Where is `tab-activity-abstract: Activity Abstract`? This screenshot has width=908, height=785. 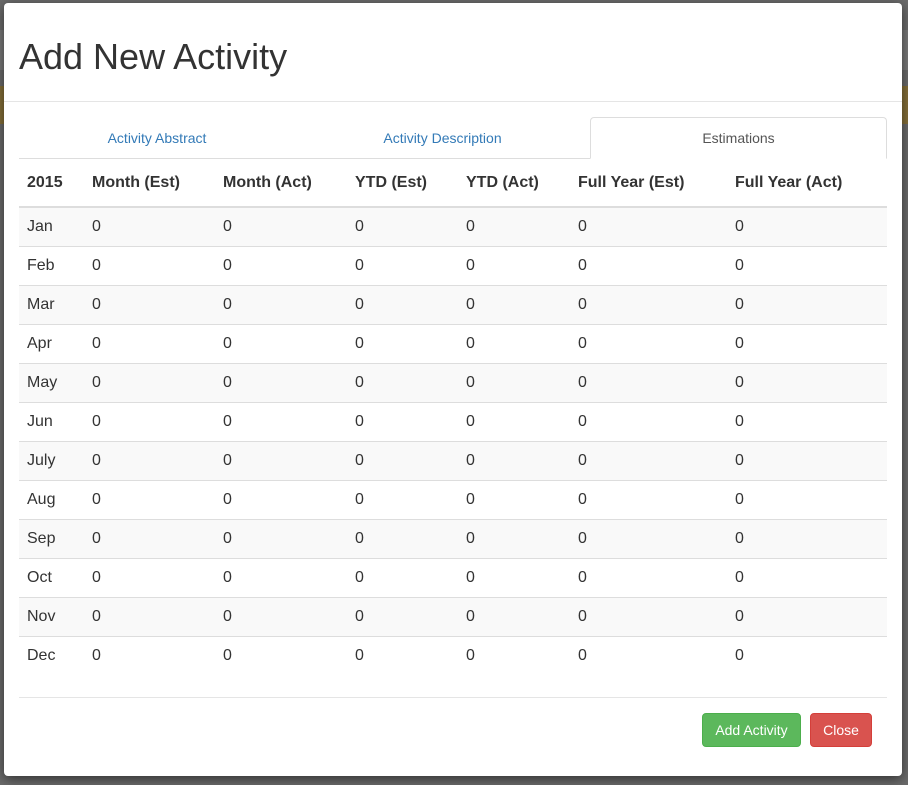 tab-activity-abstract: Activity Abstract is located at coordinates (157, 137).